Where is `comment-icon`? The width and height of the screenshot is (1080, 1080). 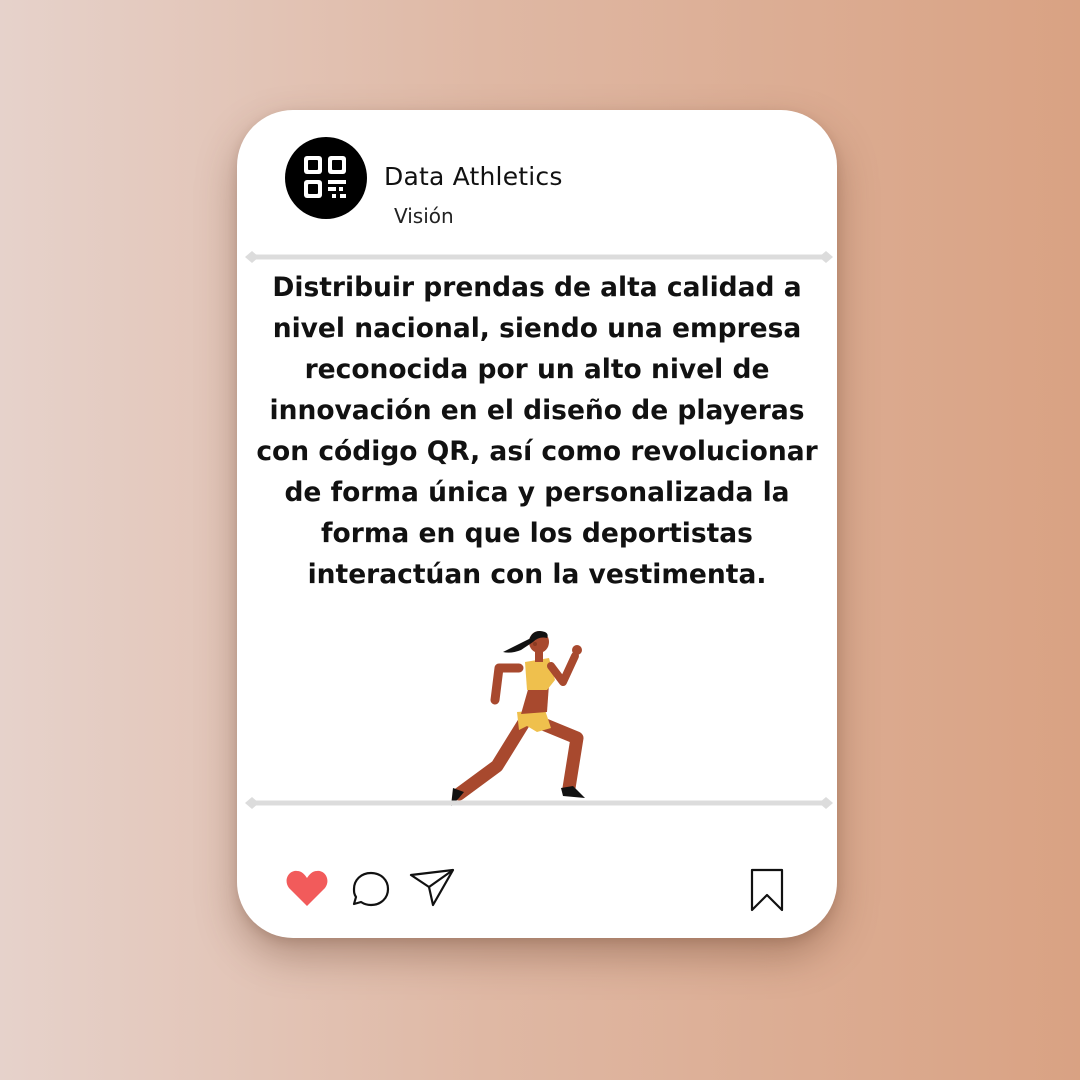
comment-icon is located at coordinates (371, 889).